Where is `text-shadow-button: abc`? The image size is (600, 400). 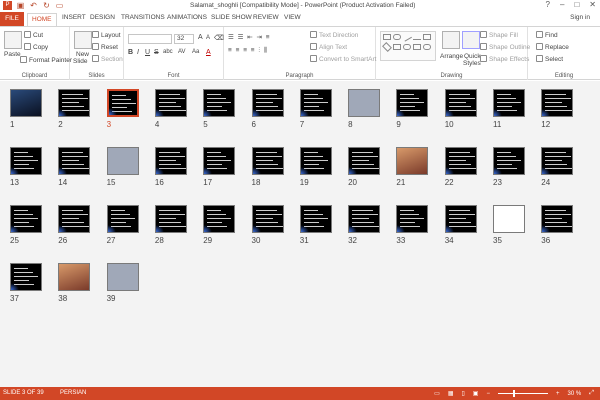 text-shadow-button: abc is located at coordinates (168, 52).